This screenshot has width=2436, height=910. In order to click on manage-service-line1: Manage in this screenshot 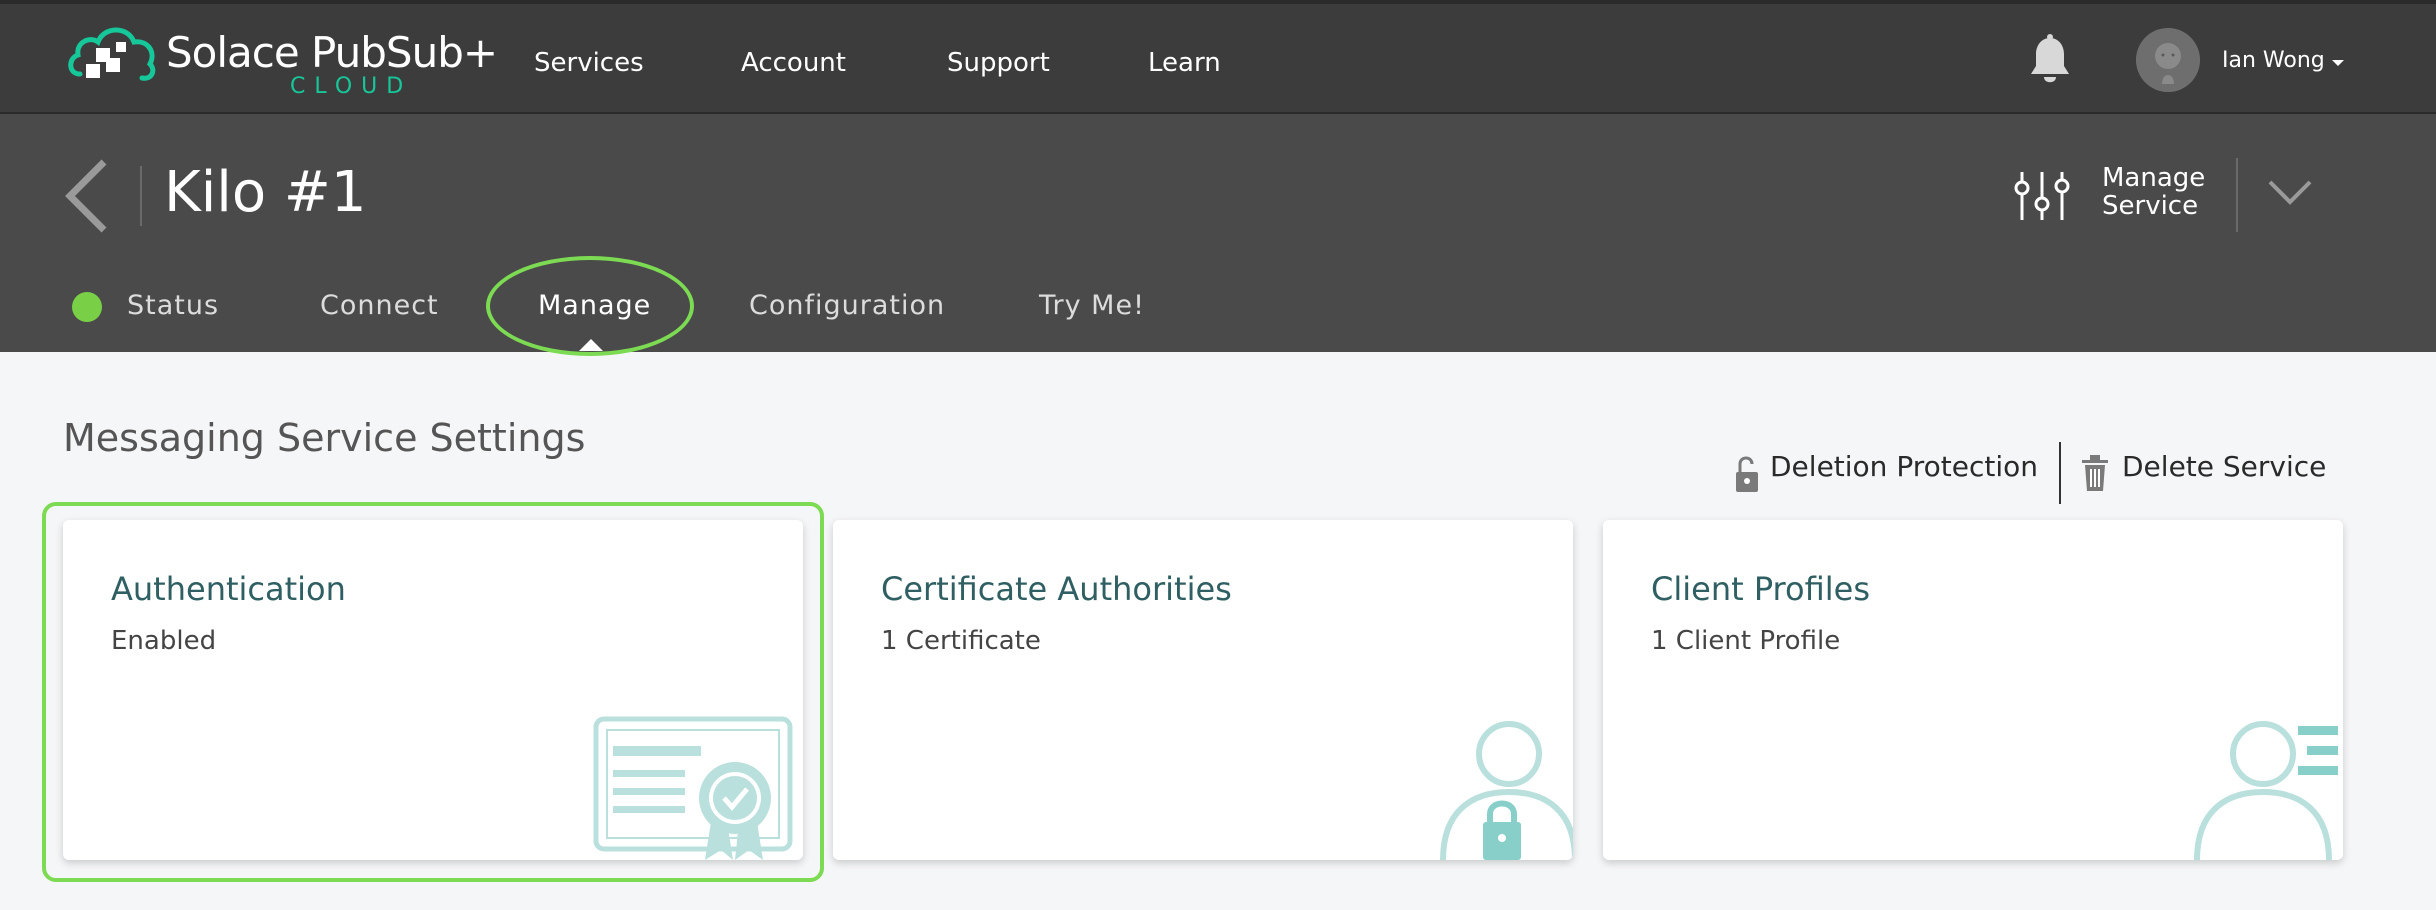, I will do `click(2154, 178)`.